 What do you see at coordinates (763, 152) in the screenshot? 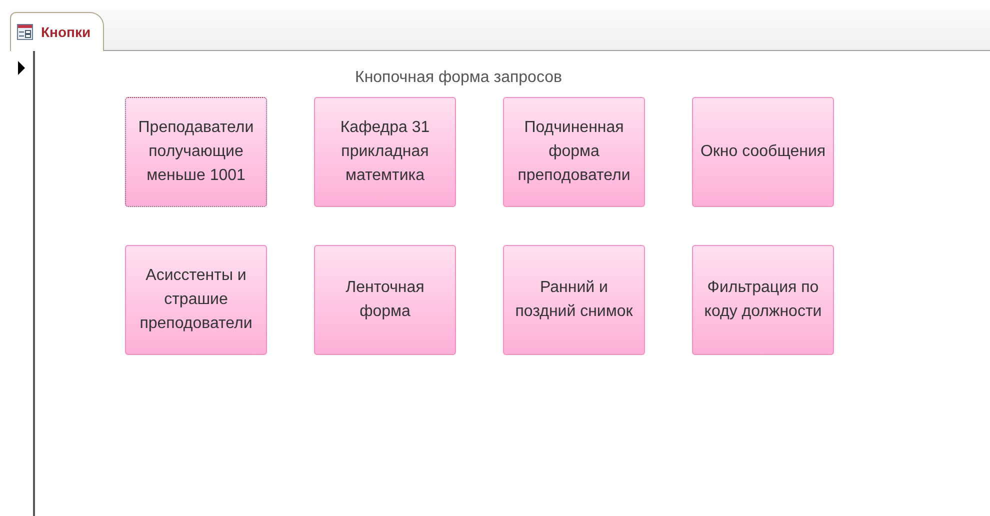
I see `command-button: Окно сообщения` at bounding box center [763, 152].